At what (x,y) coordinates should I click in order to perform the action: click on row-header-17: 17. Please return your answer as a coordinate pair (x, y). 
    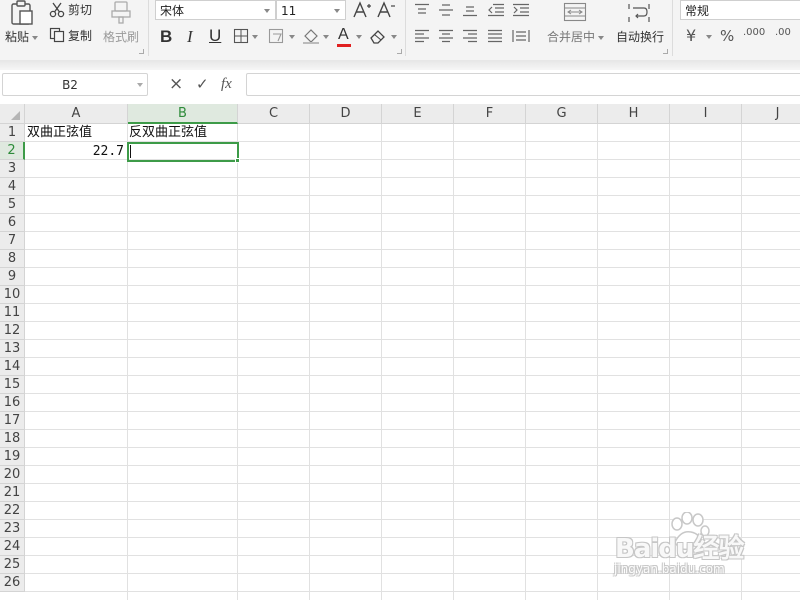
    Looking at the image, I should click on (12, 421).